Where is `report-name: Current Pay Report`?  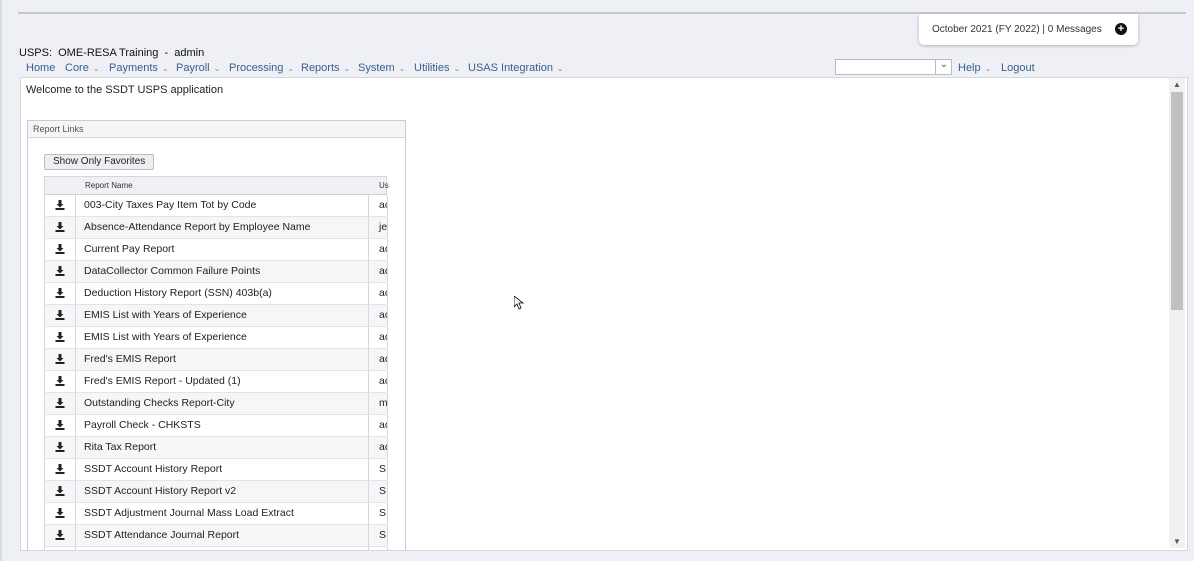
report-name: Current Pay Report is located at coordinates (129, 249).